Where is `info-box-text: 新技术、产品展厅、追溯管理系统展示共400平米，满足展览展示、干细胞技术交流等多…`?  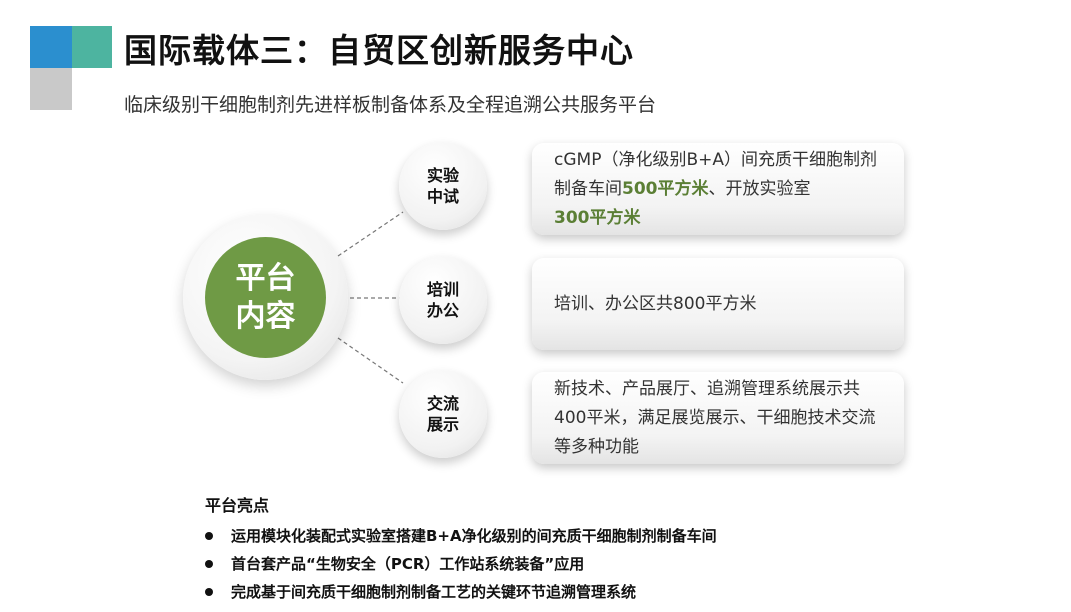
info-box-text: 新技术、产品展厅、追溯管理系统展示共400平米，满足展览展示、干细胞技术交流等多… is located at coordinates (715, 417).